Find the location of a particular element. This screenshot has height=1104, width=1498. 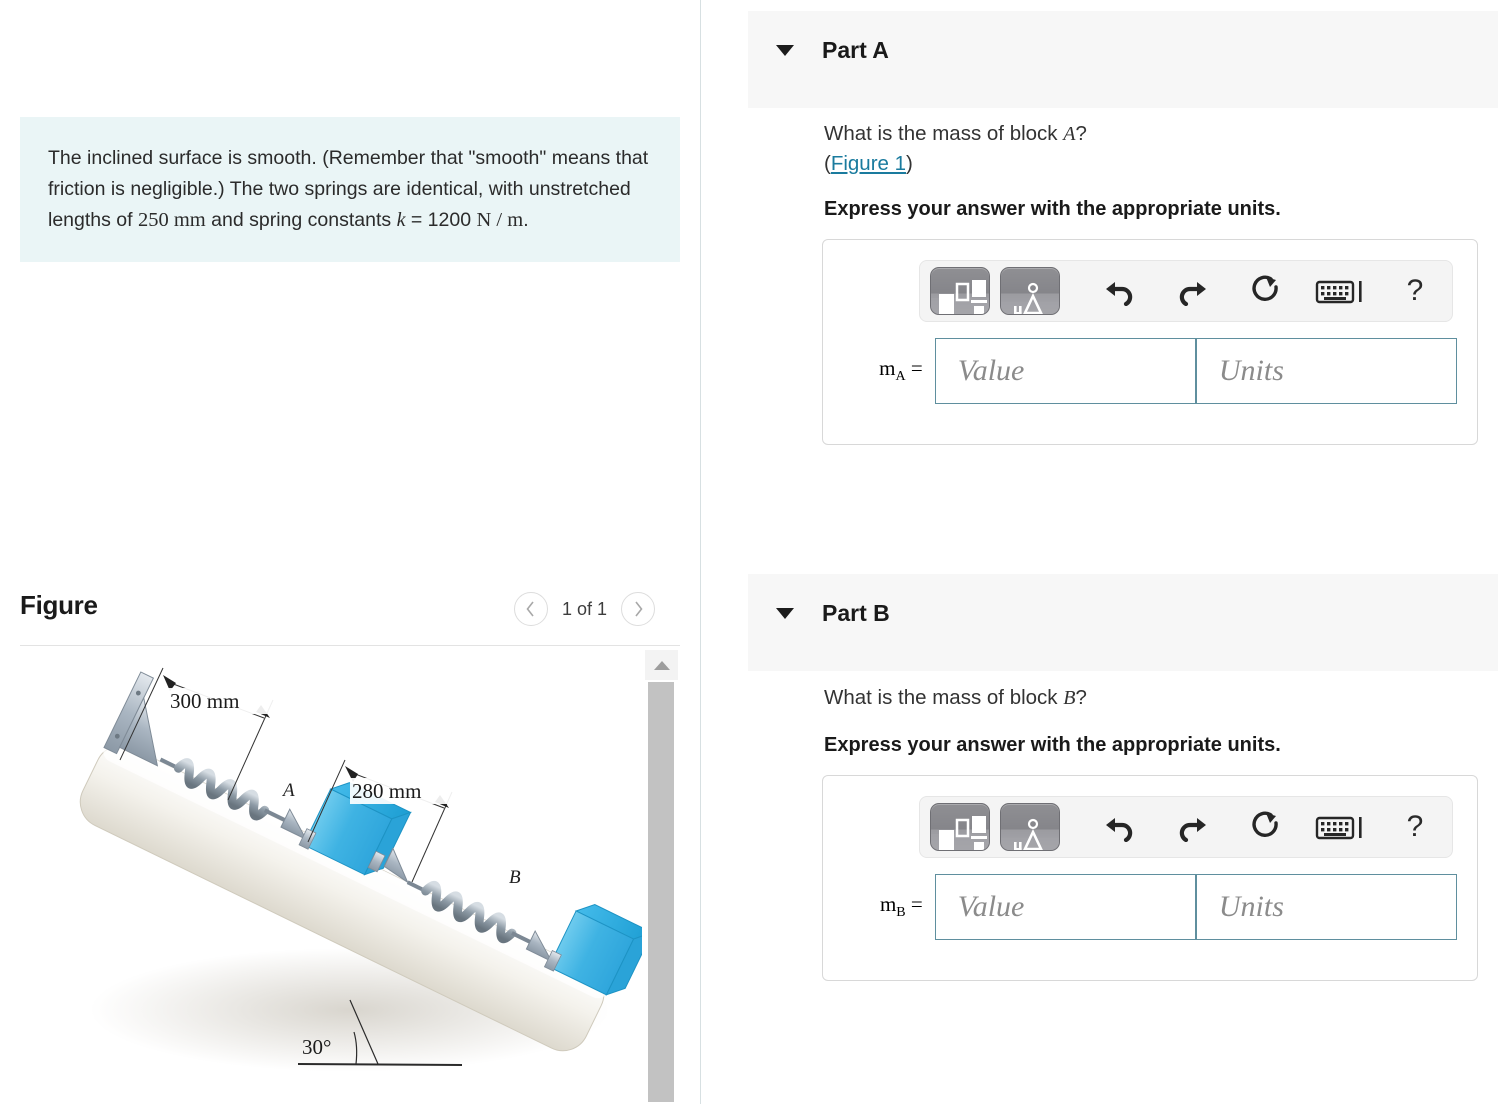

part-b-header: Part B is located at coordinates (1123, 622).